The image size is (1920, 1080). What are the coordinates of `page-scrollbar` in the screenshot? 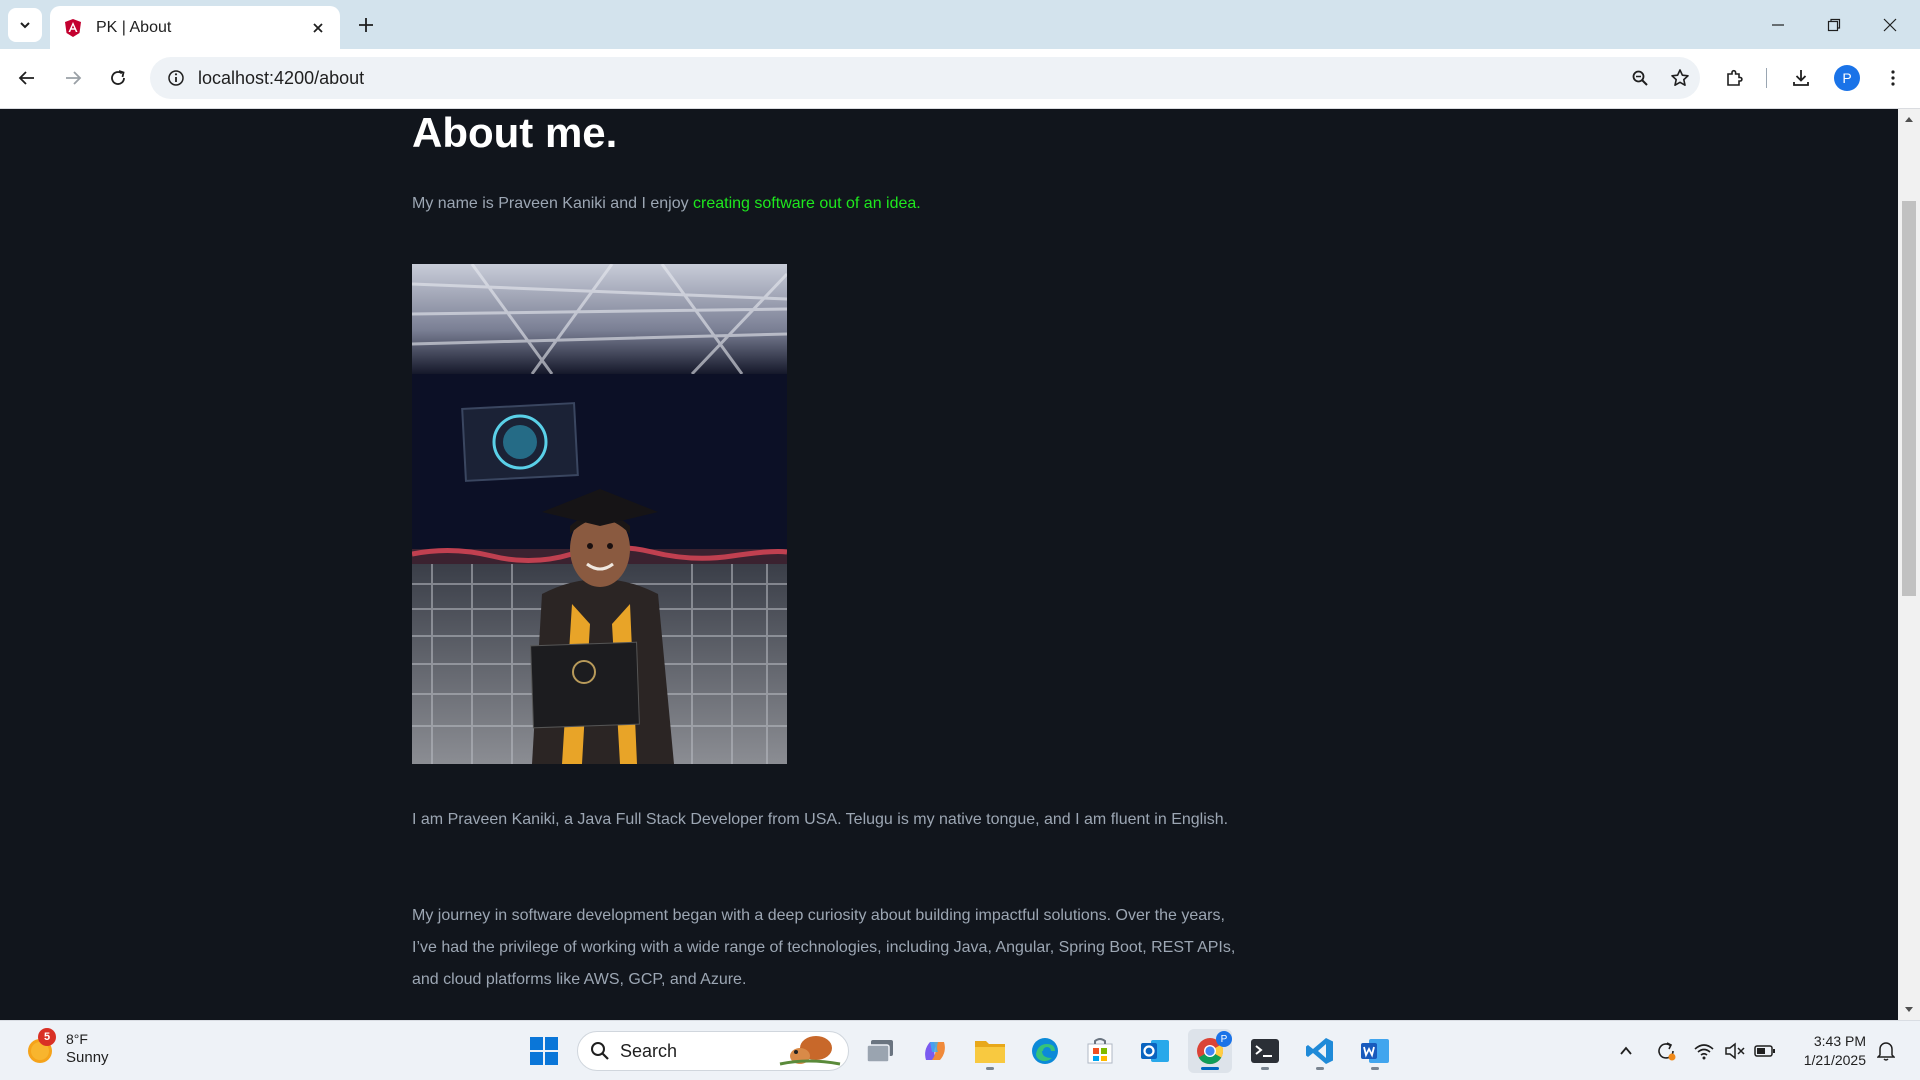 It's located at (1909, 564).